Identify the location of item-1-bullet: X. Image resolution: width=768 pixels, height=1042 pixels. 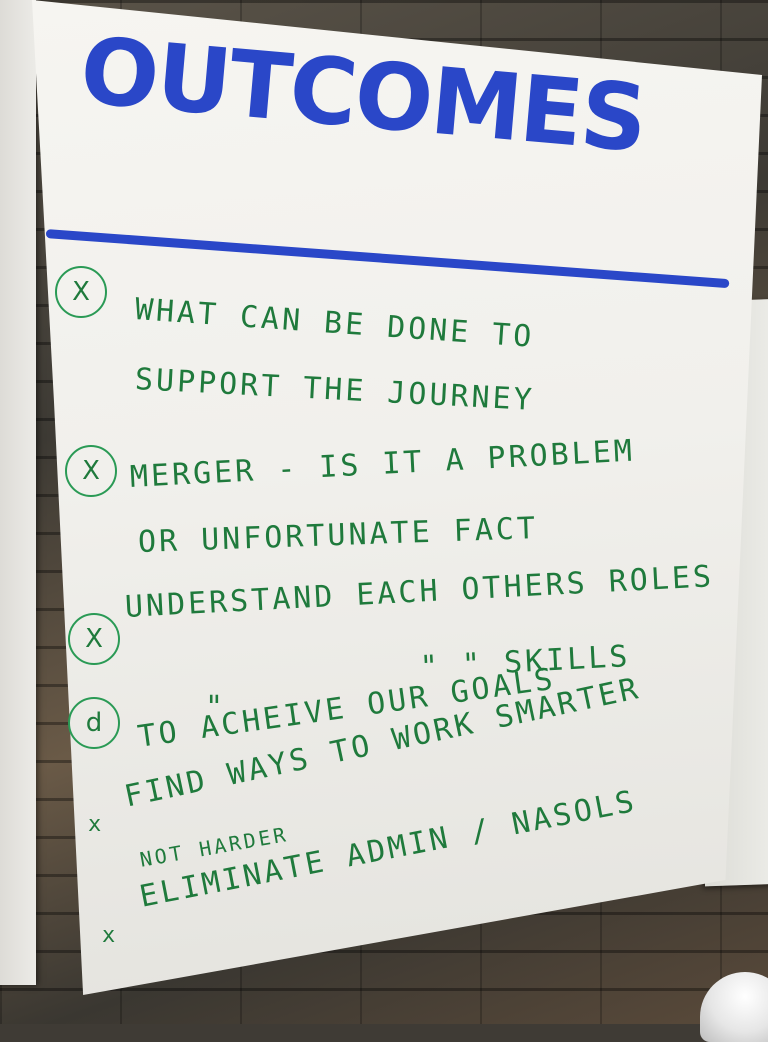
(81, 292).